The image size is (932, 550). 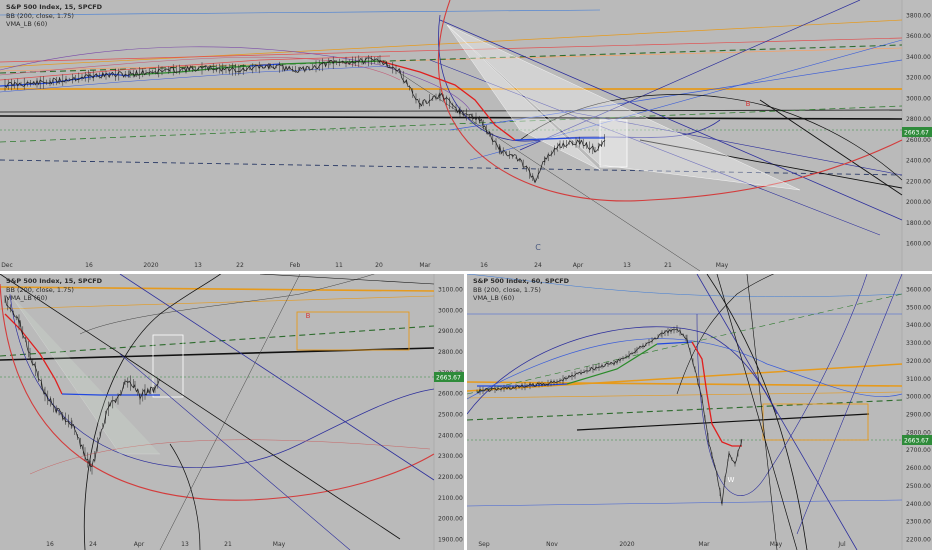 What do you see at coordinates (139, 544) in the screenshot?
I see `bl-x-tick-label: Apr` at bounding box center [139, 544].